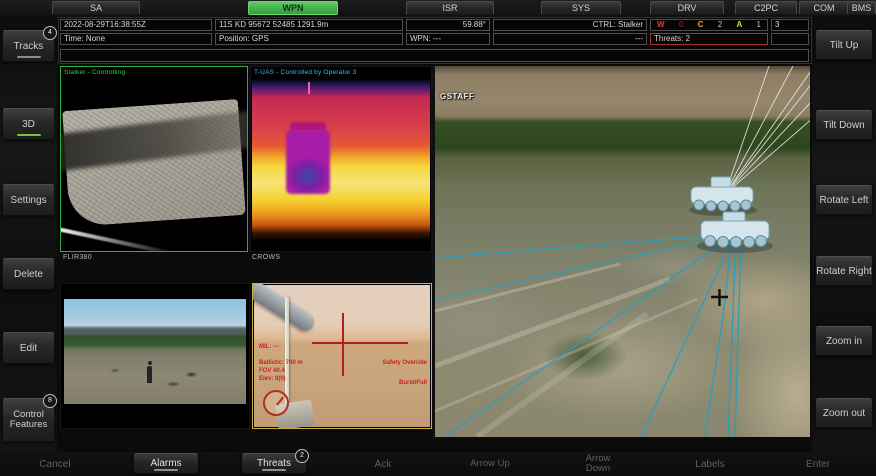  What do you see at coordinates (581, 8) in the screenshot?
I see `tab-sys: SYS` at bounding box center [581, 8].